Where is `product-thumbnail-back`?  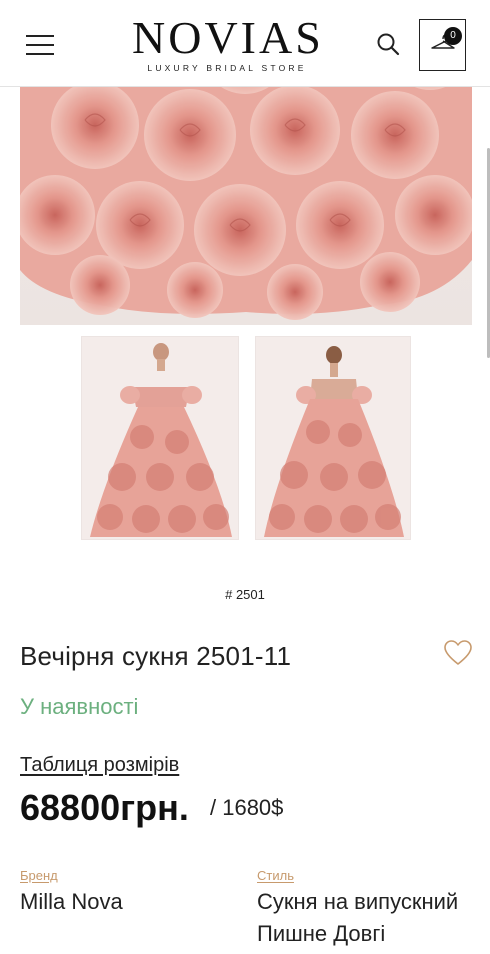 product-thumbnail-back is located at coordinates (333, 438).